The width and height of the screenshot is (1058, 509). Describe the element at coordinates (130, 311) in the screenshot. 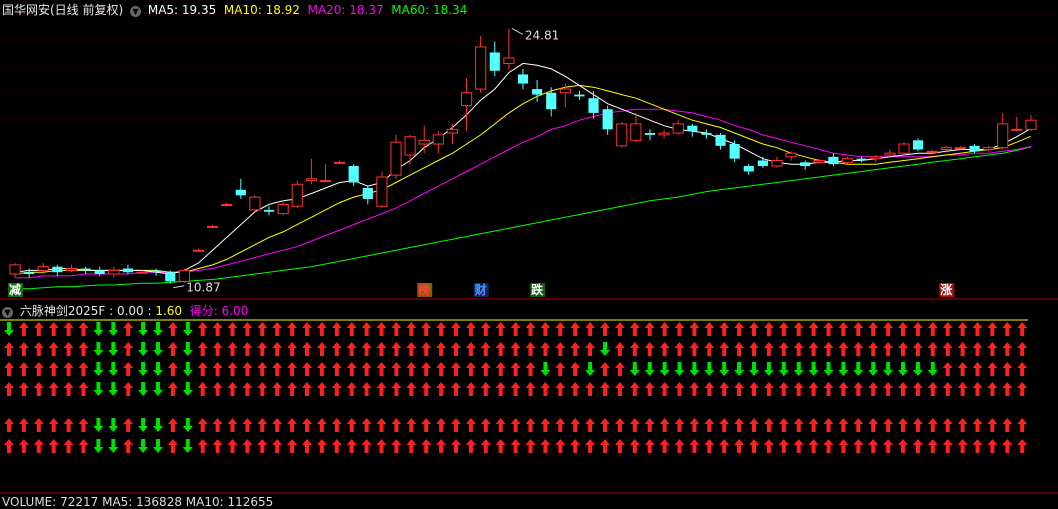

I see `indicator-value-1: 0.00` at that location.